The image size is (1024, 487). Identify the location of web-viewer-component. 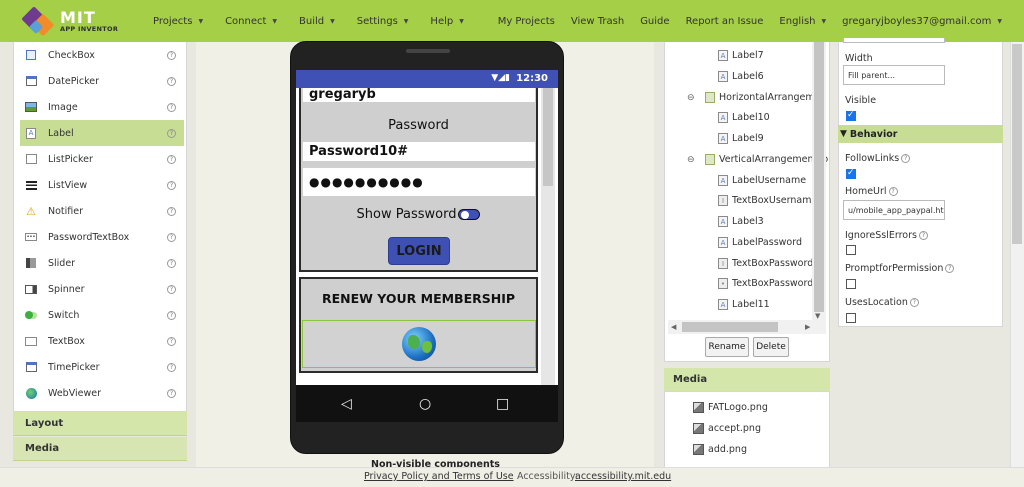
(419, 344).